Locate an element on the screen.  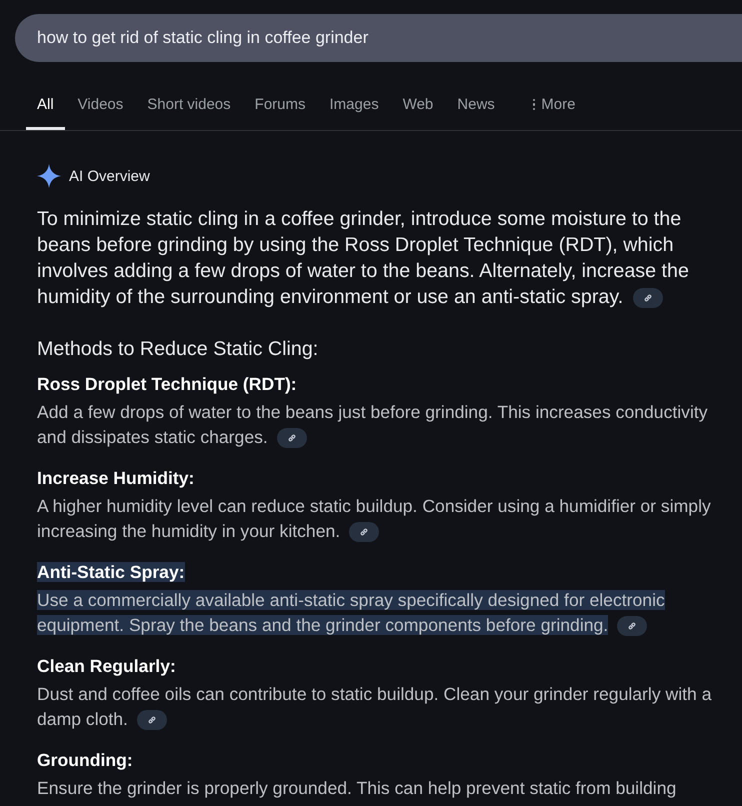
sparkle-icon is located at coordinates (49, 176).